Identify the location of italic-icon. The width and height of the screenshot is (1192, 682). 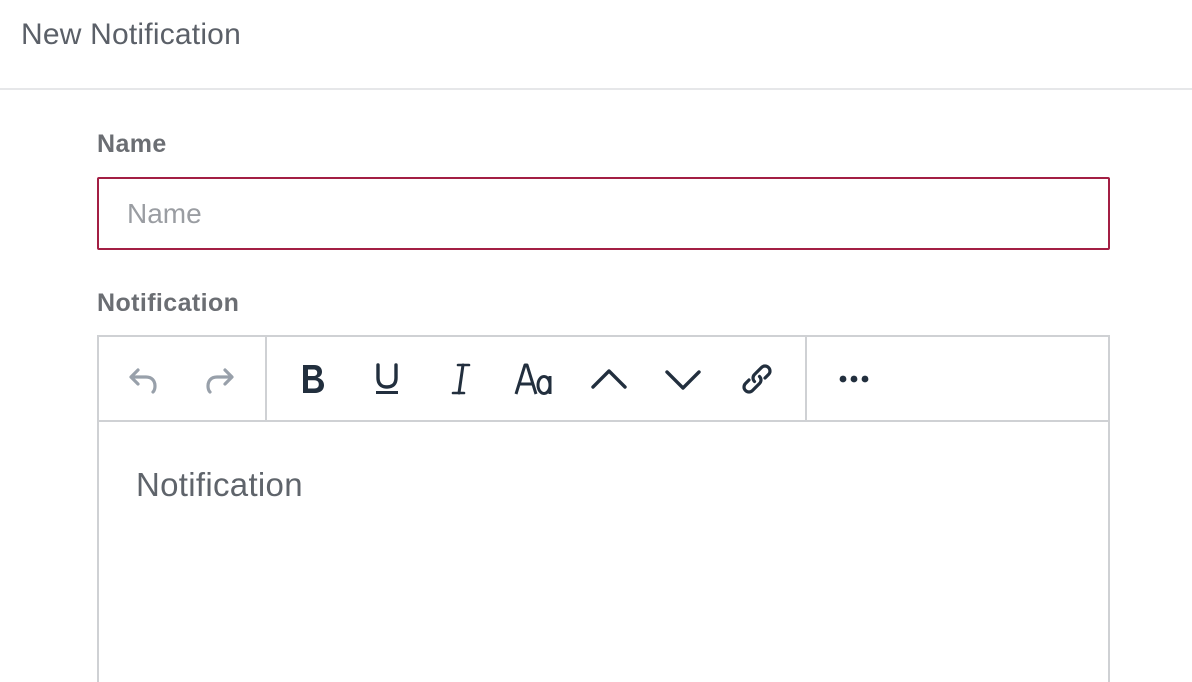
(461, 379).